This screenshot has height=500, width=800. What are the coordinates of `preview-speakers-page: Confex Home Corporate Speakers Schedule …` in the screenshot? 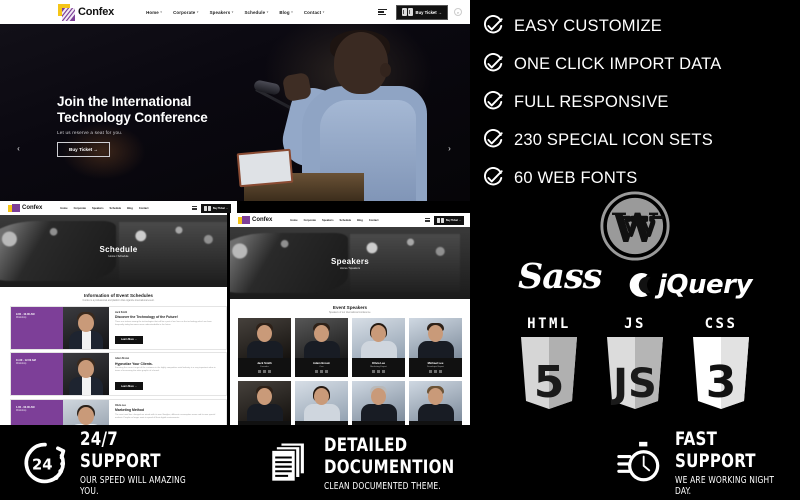 It's located at (348, 319).